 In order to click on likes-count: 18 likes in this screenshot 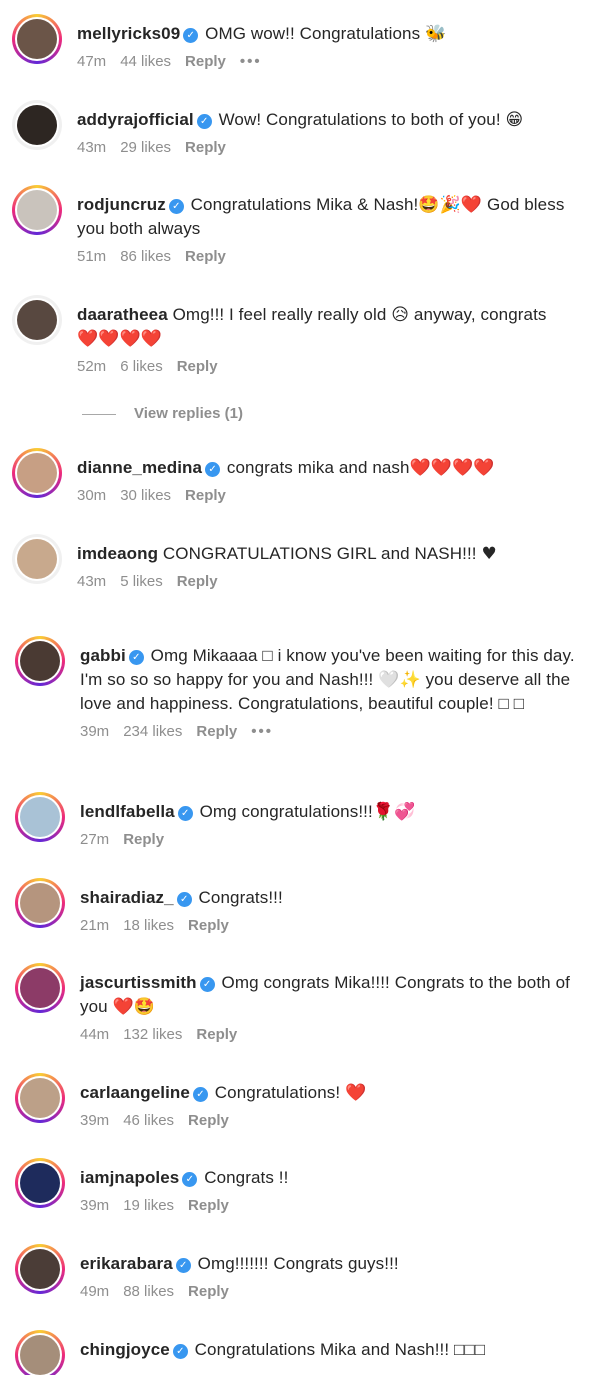, I will do `click(148, 925)`.